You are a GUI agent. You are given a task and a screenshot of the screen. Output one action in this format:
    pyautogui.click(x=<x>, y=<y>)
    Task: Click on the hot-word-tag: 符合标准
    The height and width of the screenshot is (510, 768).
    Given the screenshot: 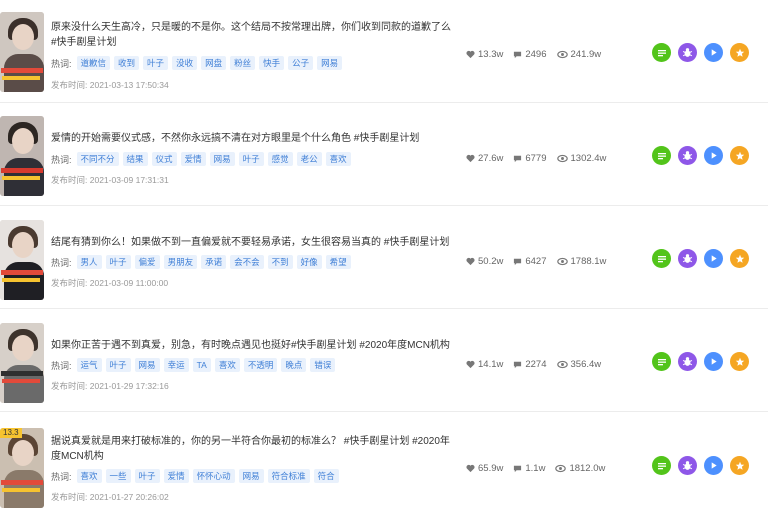 What is the action you would take?
    pyautogui.click(x=288, y=476)
    